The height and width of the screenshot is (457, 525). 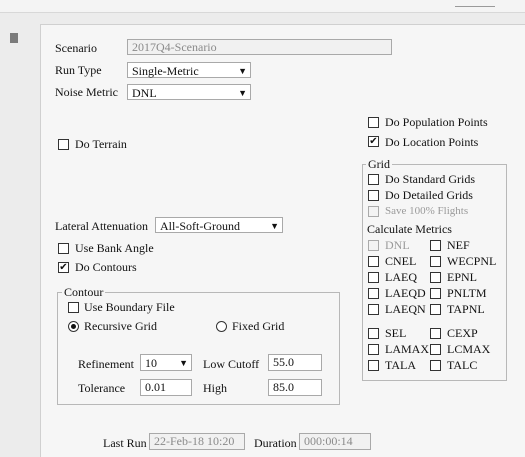 What do you see at coordinates (435, 277) in the screenshot?
I see `metric-epnl-checkbox` at bounding box center [435, 277].